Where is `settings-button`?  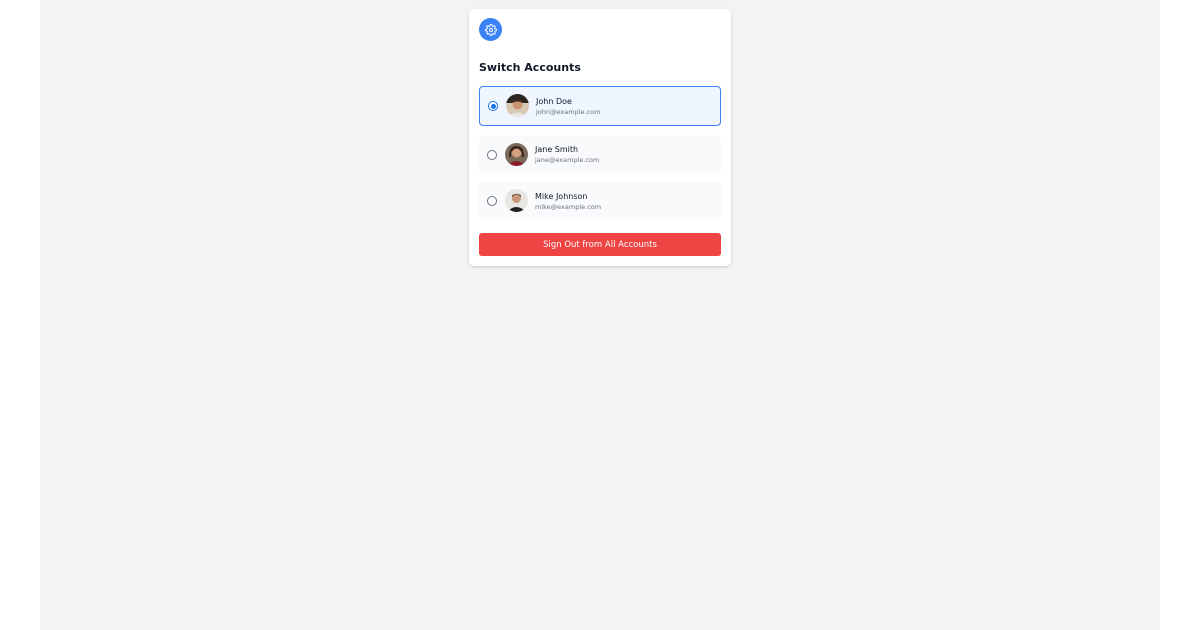 settings-button is located at coordinates (490, 29).